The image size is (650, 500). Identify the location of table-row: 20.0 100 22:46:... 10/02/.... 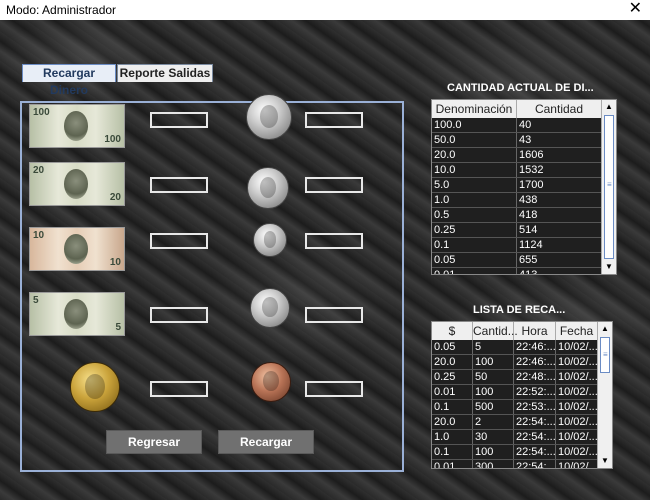
(515, 362).